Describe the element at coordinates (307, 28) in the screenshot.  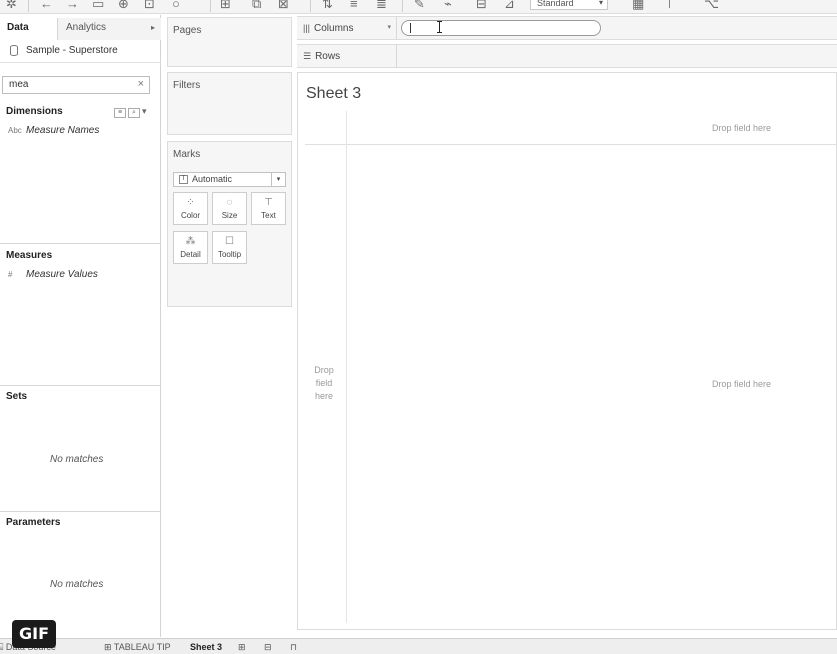
I see `columns-icon: |||` at that location.